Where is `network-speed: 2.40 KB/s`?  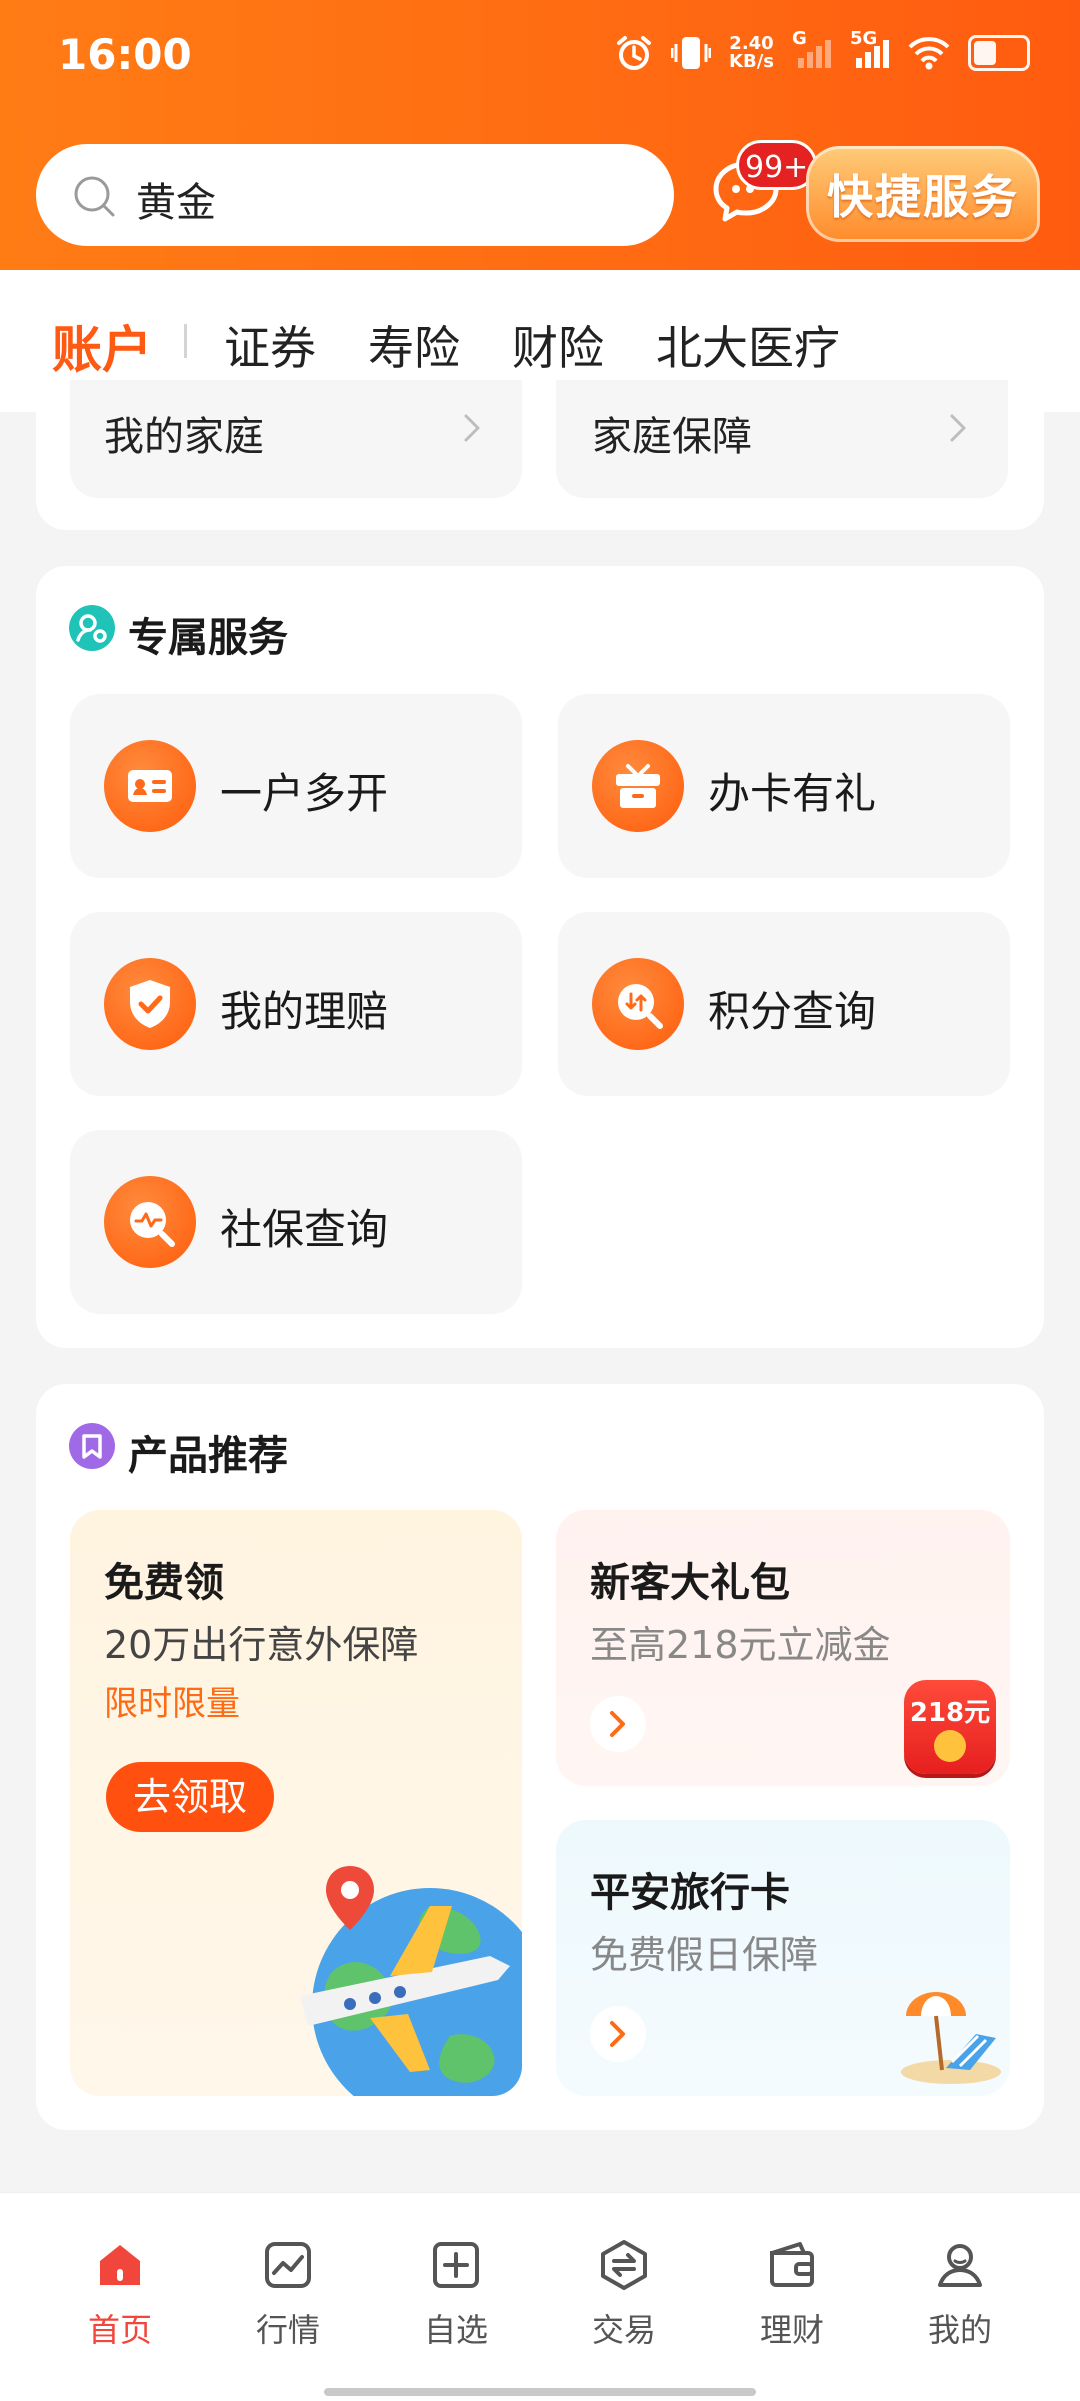
network-speed: 2.40 KB/s is located at coordinates (751, 53).